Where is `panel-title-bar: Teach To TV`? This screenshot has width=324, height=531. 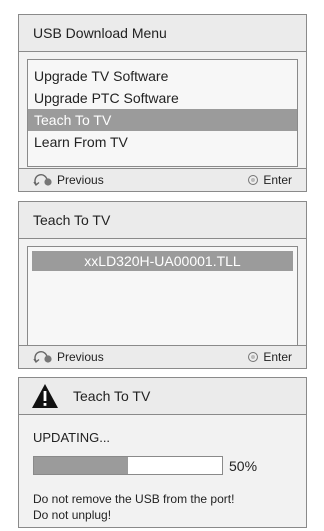 panel-title-bar: Teach To TV is located at coordinates (162, 396).